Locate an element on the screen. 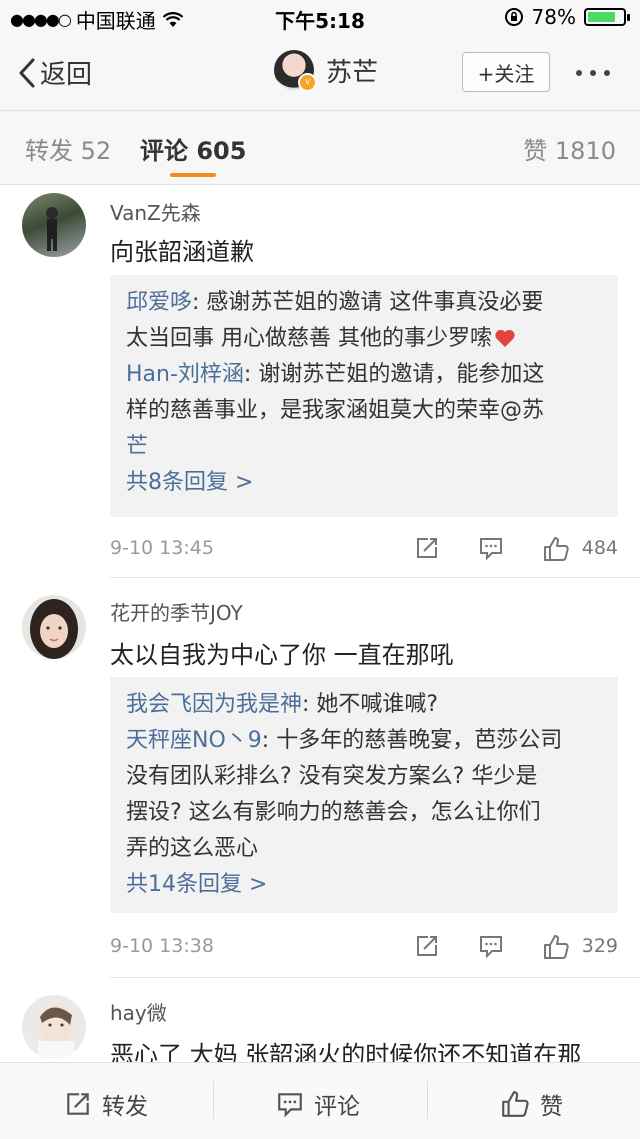  more-options-icon is located at coordinates (593, 73).